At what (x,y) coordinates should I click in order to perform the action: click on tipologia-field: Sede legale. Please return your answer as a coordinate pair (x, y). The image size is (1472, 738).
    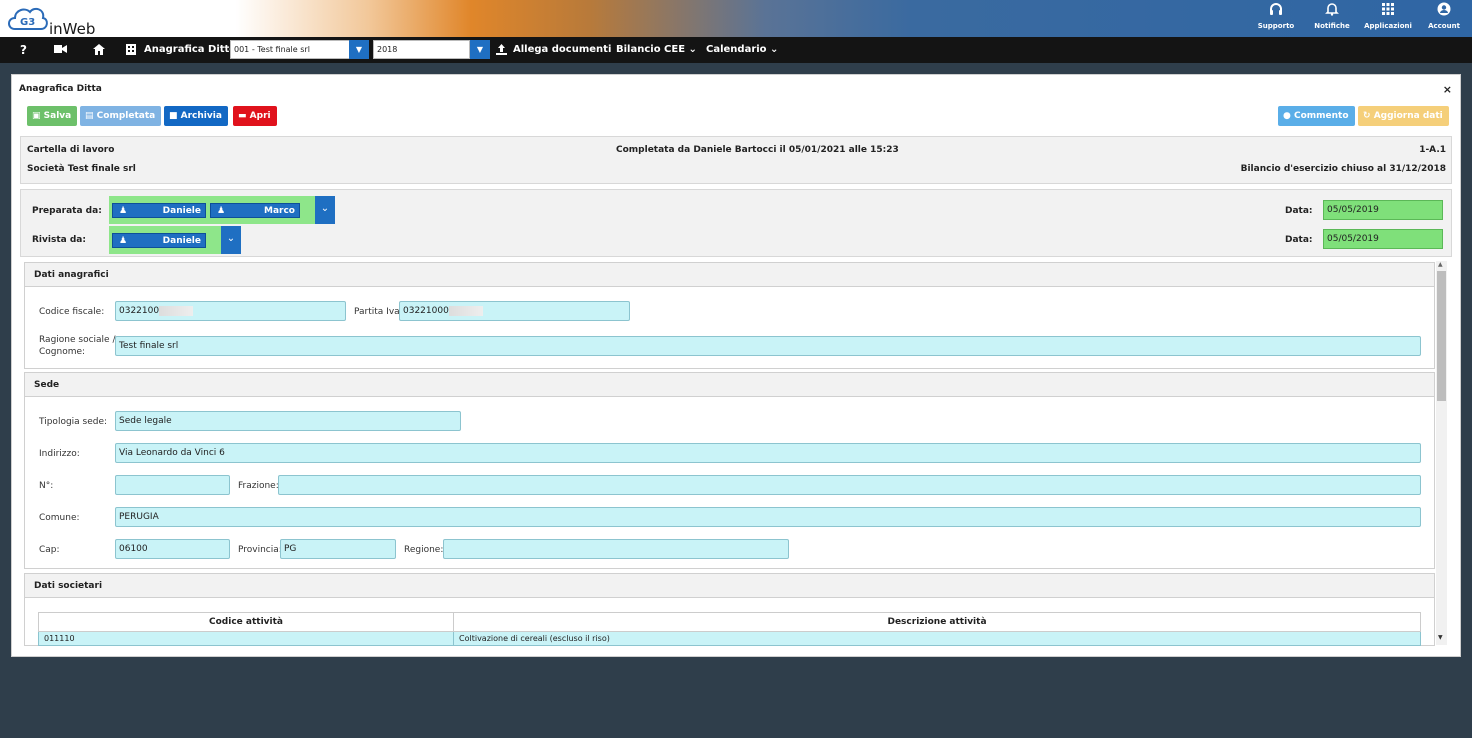
    Looking at the image, I should click on (288, 421).